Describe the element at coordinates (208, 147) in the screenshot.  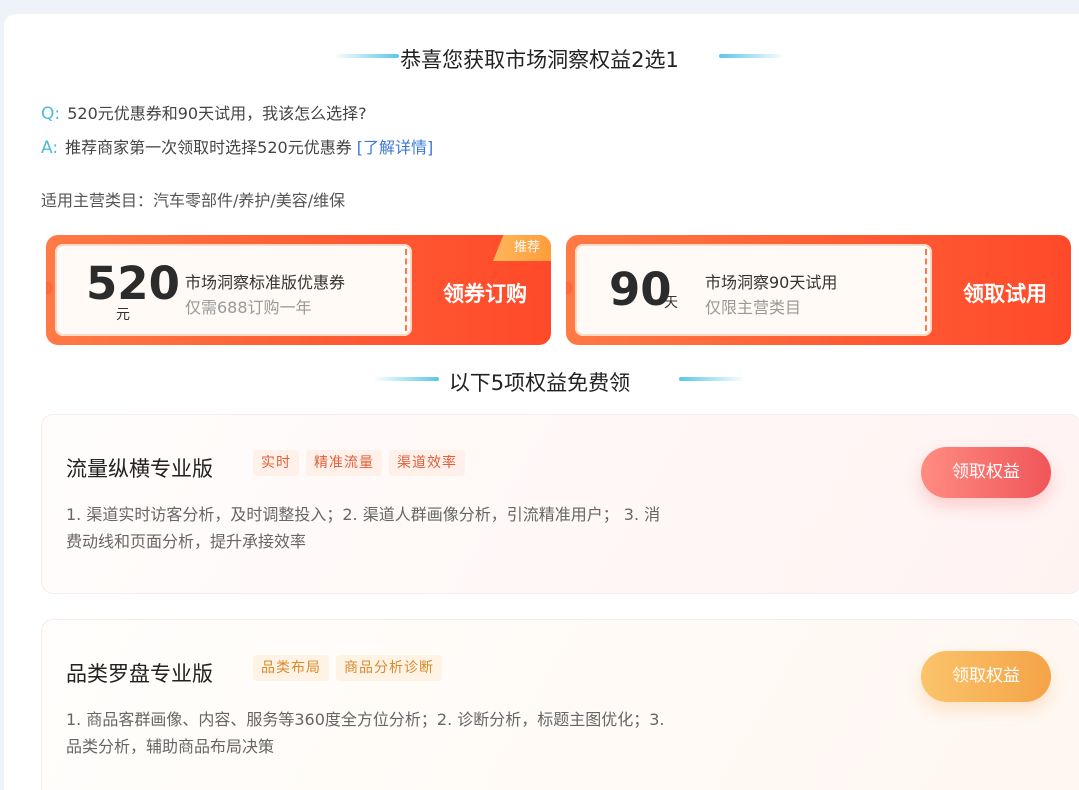
I see `answer-text: 推荐商家第一次领取时选择520元优惠券` at that location.